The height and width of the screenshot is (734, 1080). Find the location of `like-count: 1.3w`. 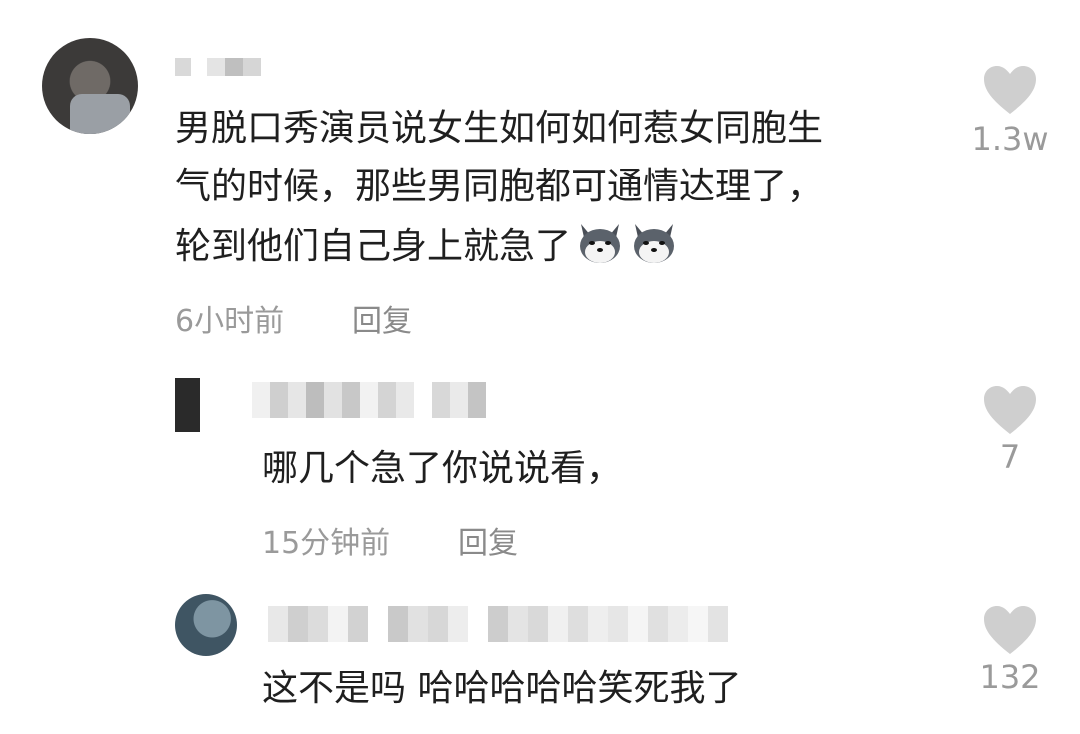

like-count: 1.3w is located at coordinates (1010, 139).